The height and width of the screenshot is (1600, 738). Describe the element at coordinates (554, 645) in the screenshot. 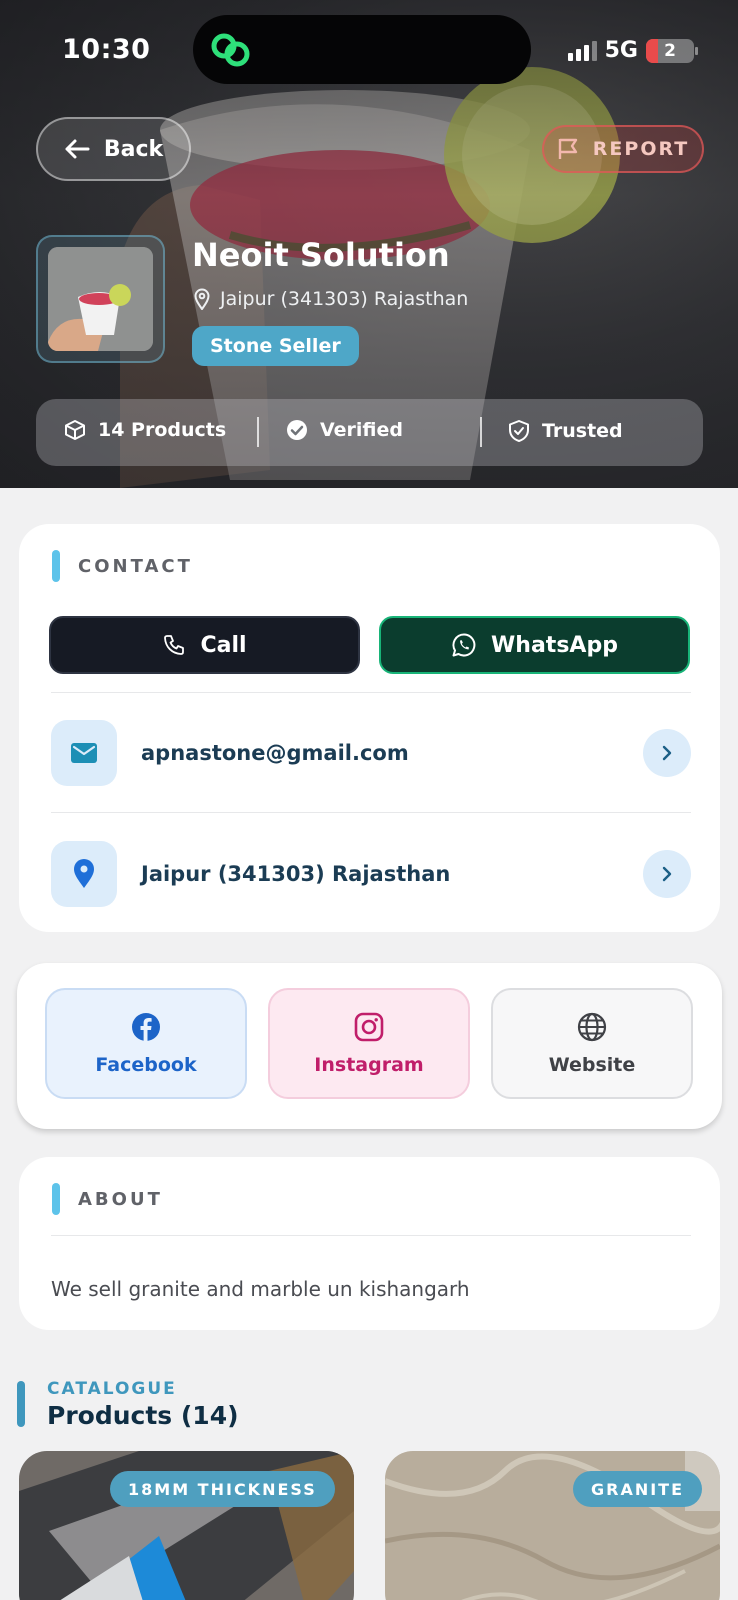

I see `whatsapp-label: WhatsApp` at that location.